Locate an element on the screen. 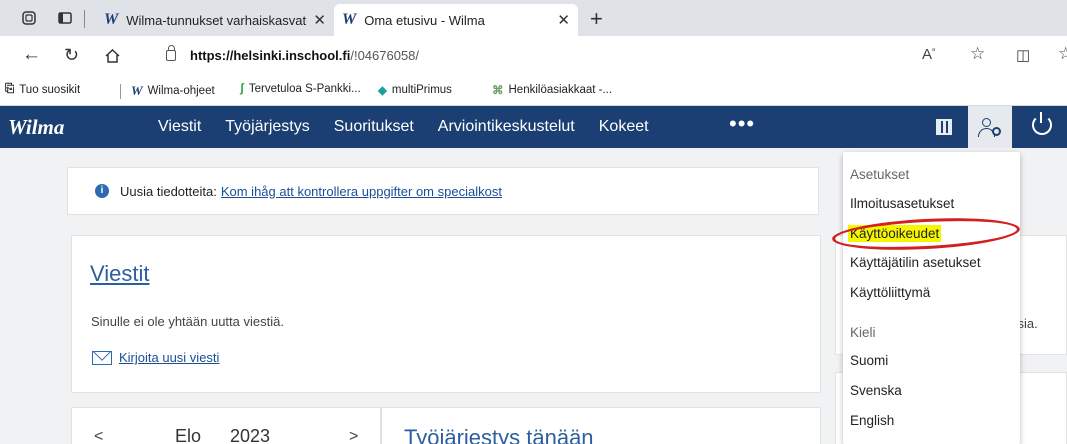 Image resolution: width=1067 pixels, height=444 pixels. schedule-today-card: Työjärjestys tänään is located at coordinates (601, 425).